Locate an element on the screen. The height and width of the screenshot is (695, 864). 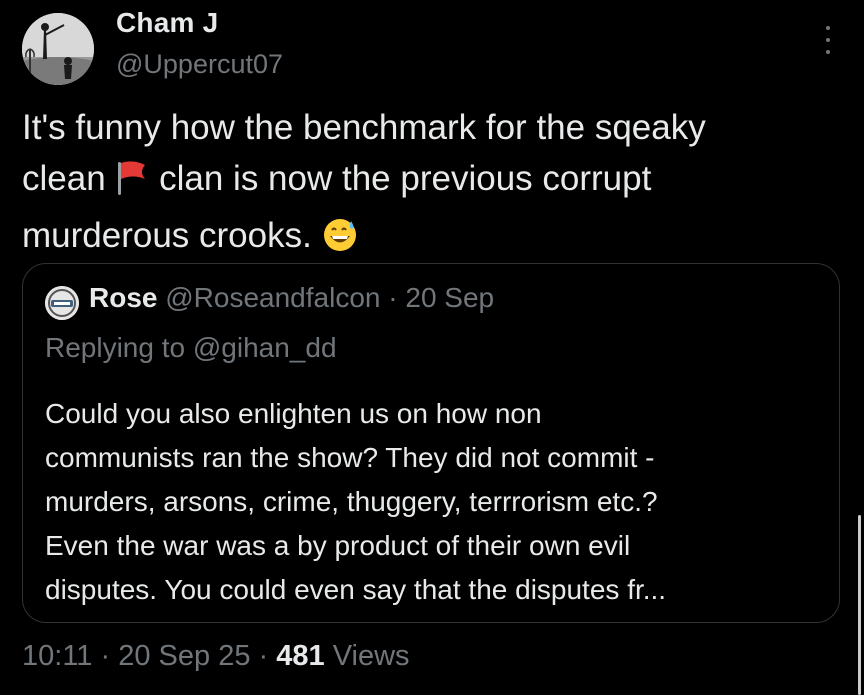
grinning-sweat-icon is located at coordinates (340, 241).